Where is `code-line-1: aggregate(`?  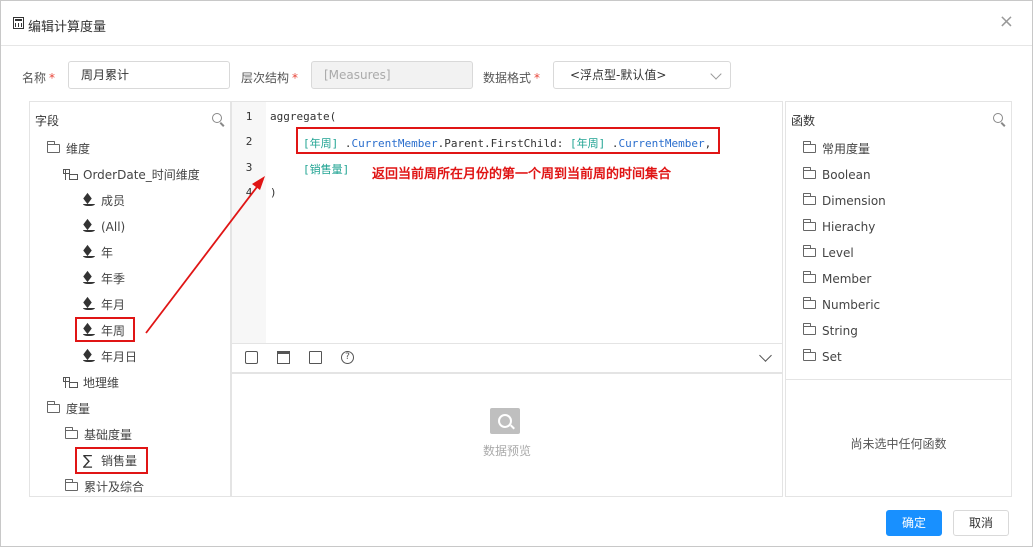 code-line-1: aggregate( is located at coordinates (303, 116).